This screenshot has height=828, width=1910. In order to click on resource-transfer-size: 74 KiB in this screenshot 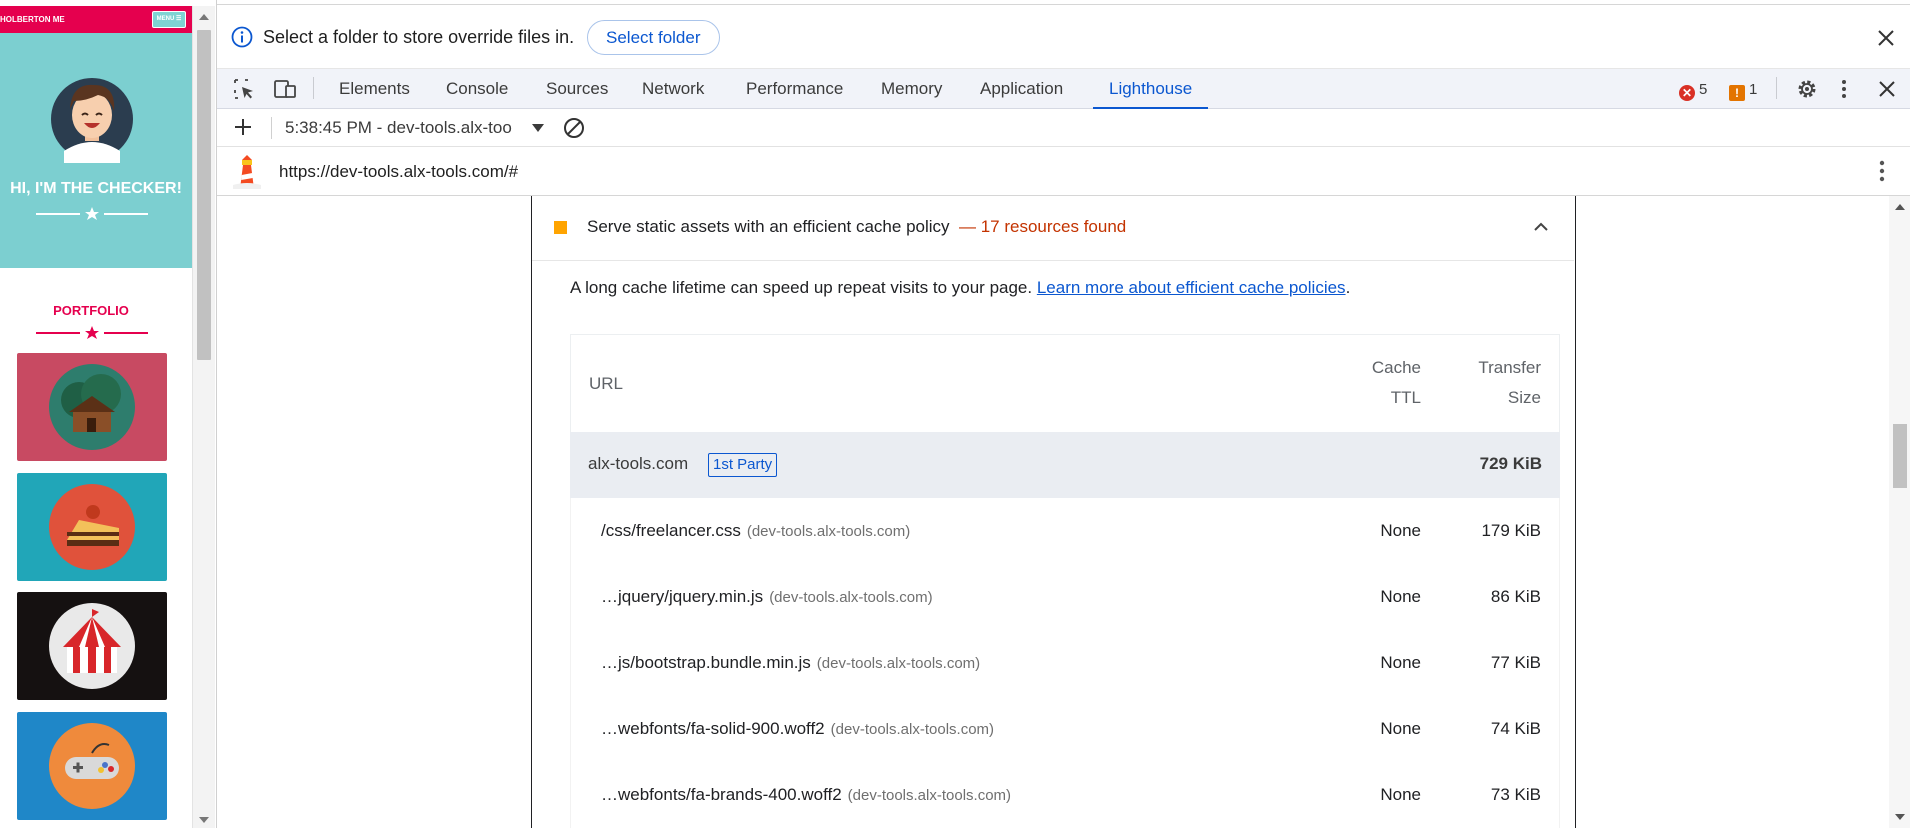, I will do `click(1515, 728)`.